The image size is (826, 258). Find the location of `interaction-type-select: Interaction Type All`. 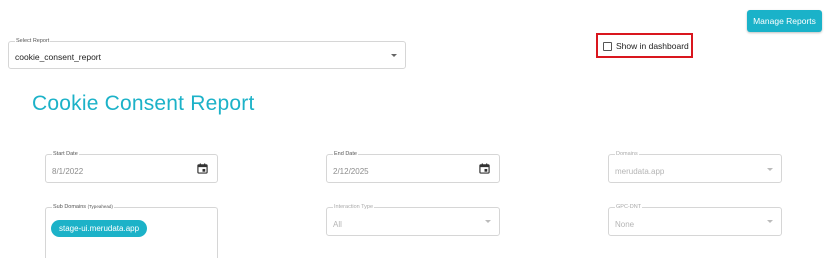

interaction-type-select: Interaction Type All is located at coordinates (413, 219).